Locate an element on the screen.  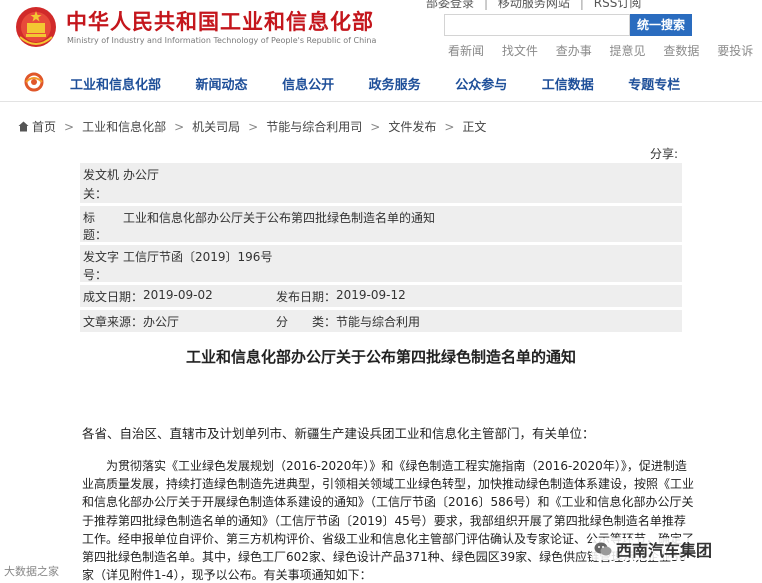
nav-item-public-participation: 公众参与 is located at coordinates (481, 85).